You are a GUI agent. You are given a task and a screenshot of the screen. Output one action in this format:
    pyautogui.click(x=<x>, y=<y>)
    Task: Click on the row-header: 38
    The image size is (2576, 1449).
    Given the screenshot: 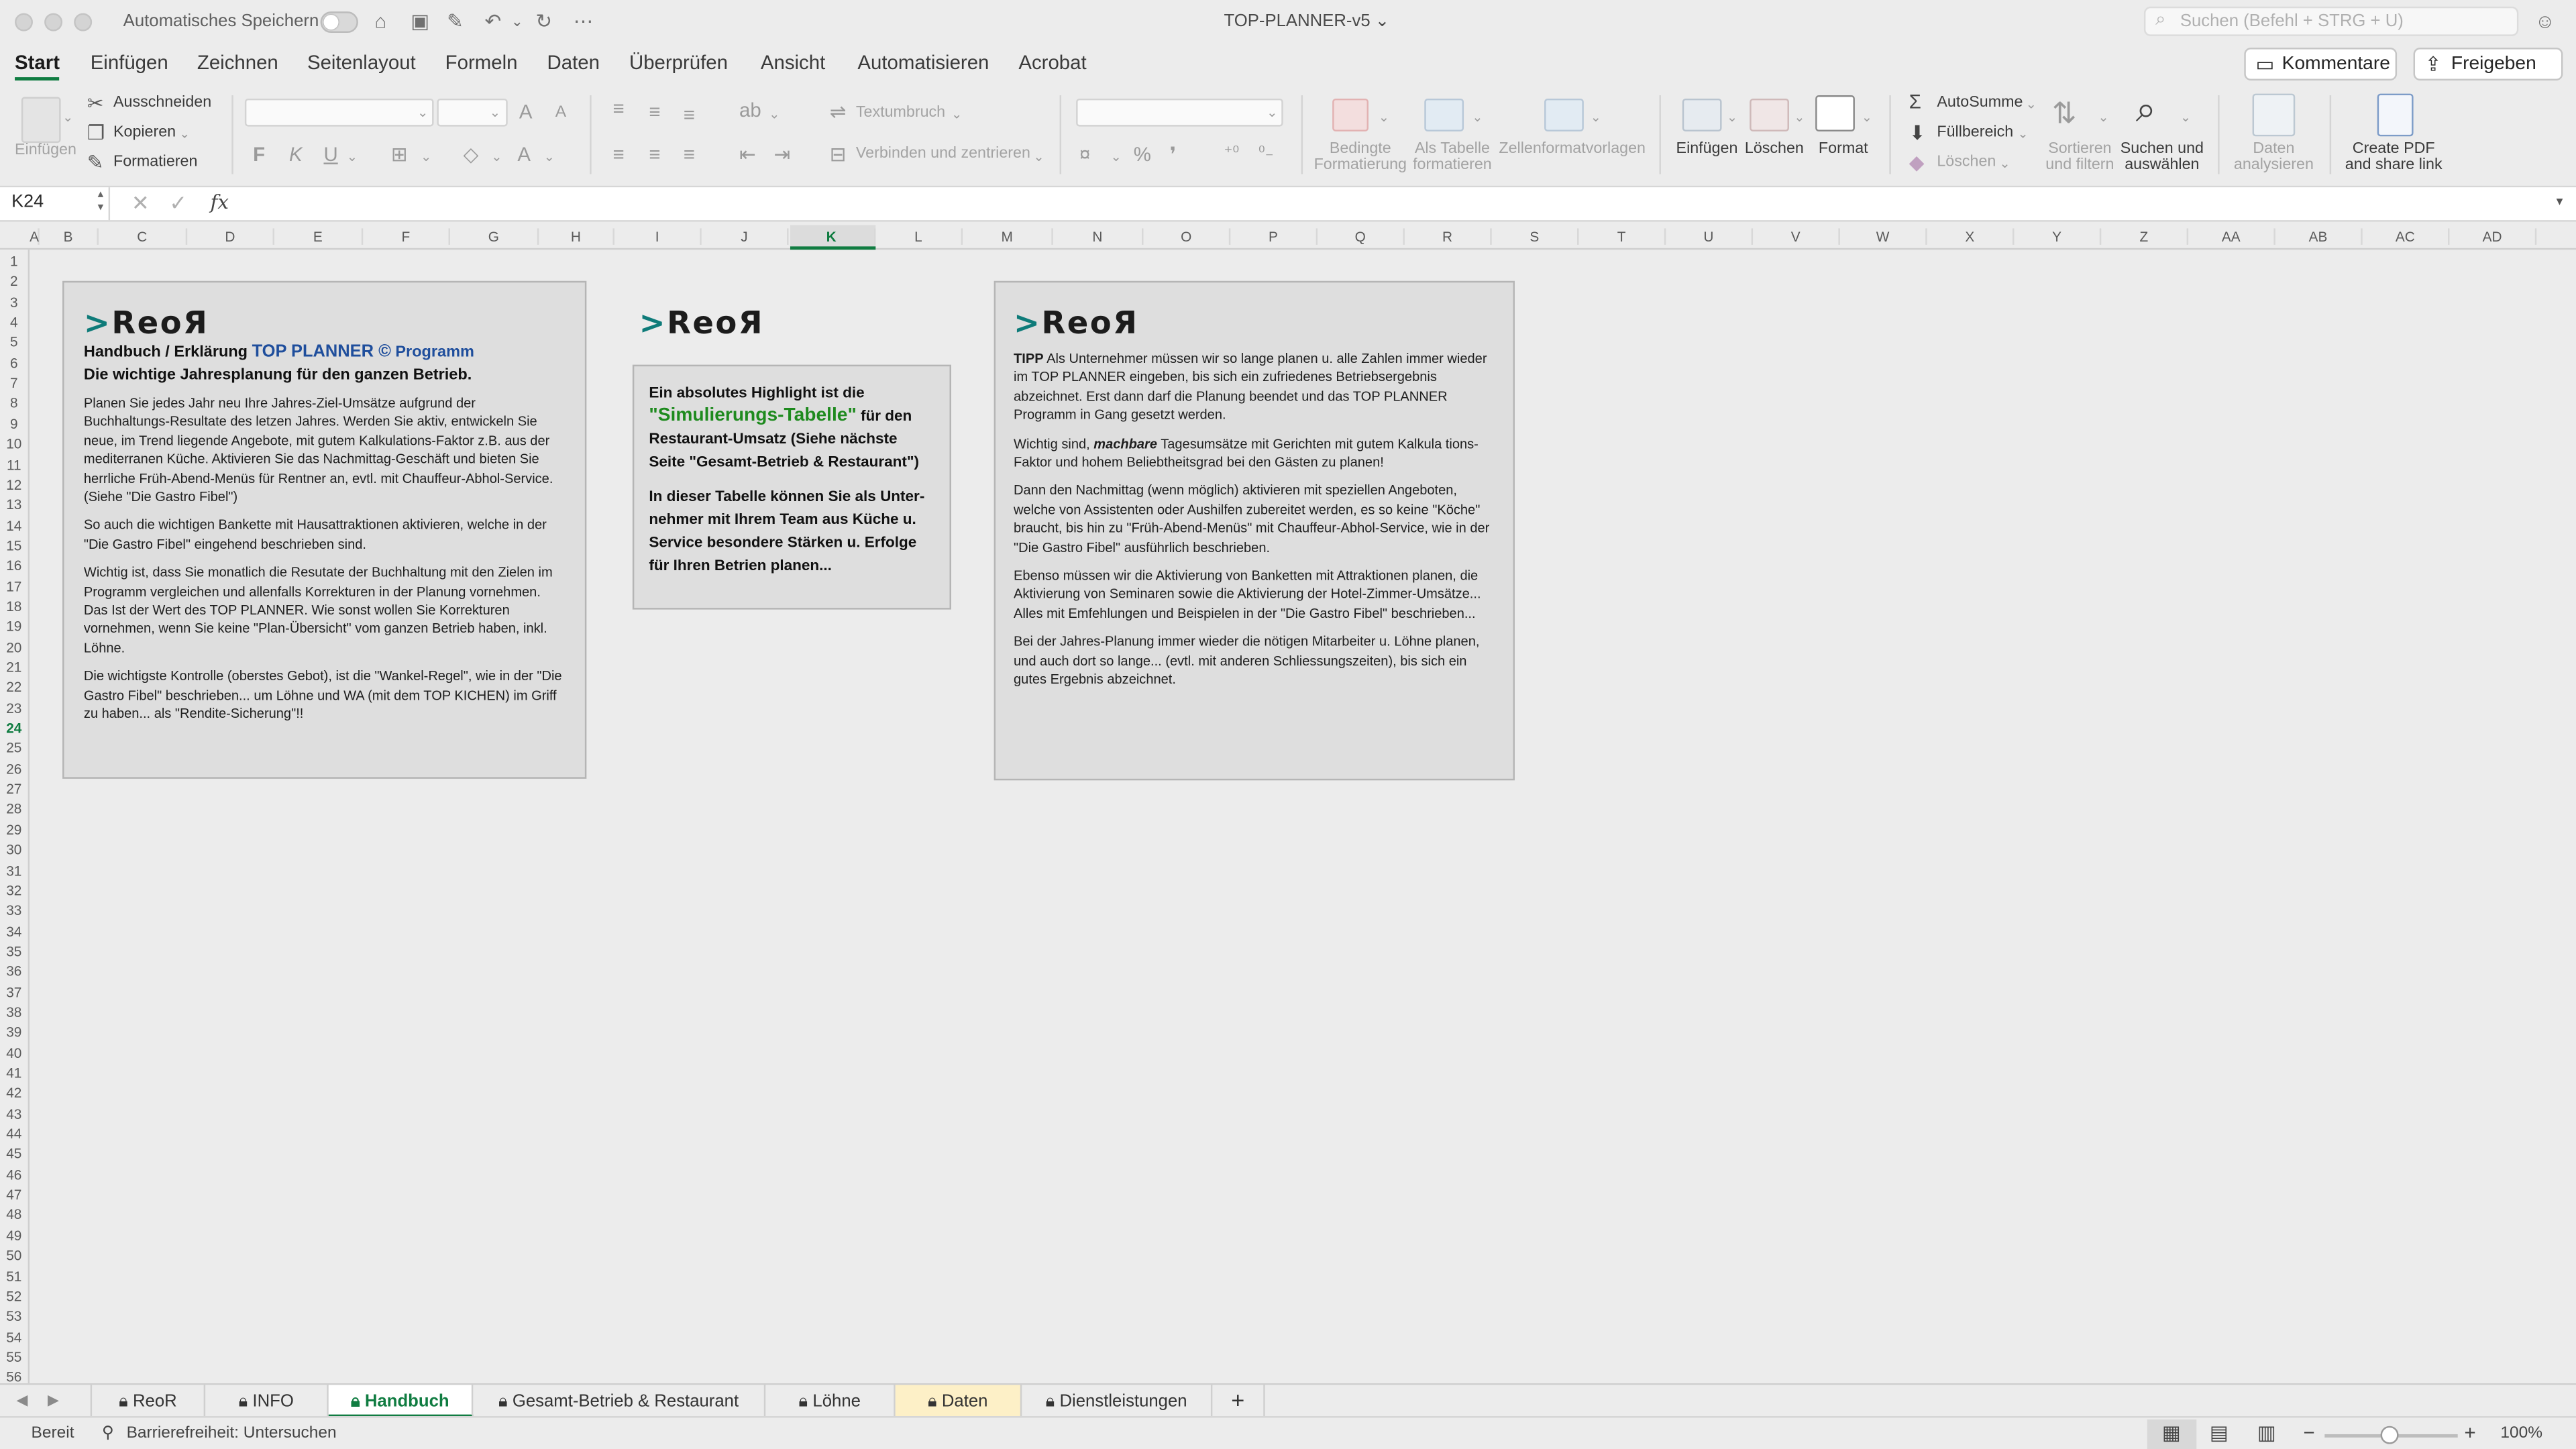 What is the action you would take?
    pyautogui.click(x=14, y=1012)
    